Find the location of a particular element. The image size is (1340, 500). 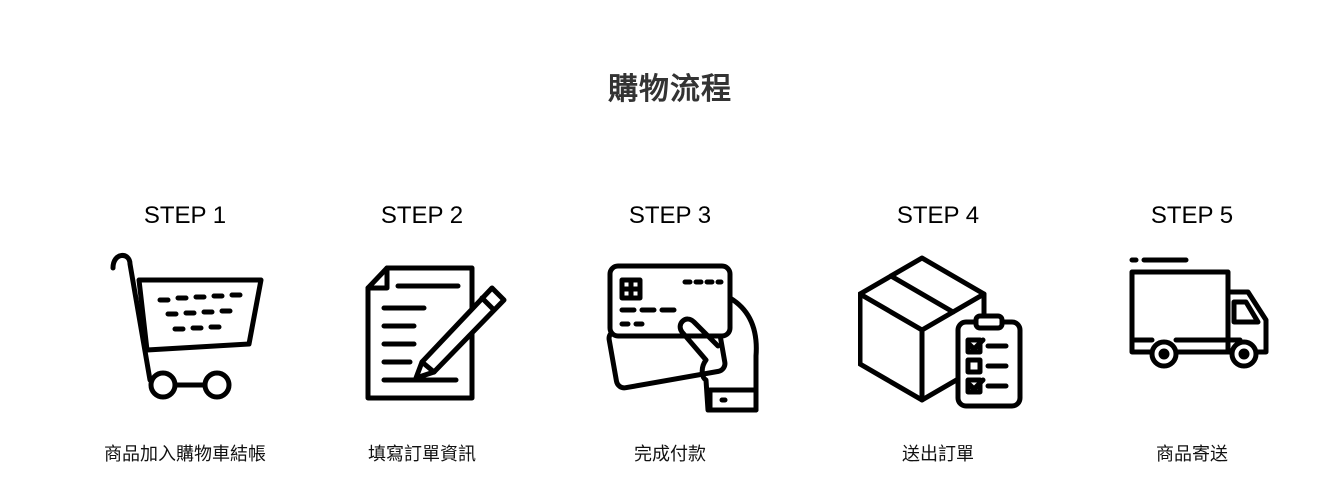

step-5: STEP 5 商品寄送 is located at coordinates (1192, 340).